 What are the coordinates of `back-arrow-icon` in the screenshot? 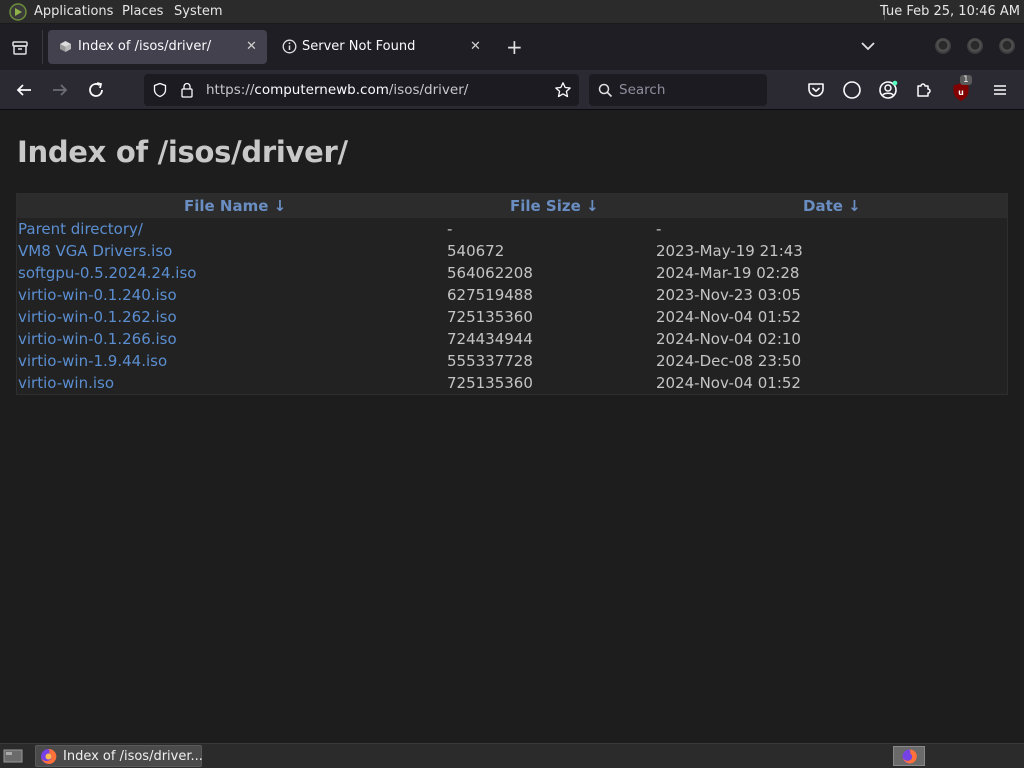 It's located at (24, 90).